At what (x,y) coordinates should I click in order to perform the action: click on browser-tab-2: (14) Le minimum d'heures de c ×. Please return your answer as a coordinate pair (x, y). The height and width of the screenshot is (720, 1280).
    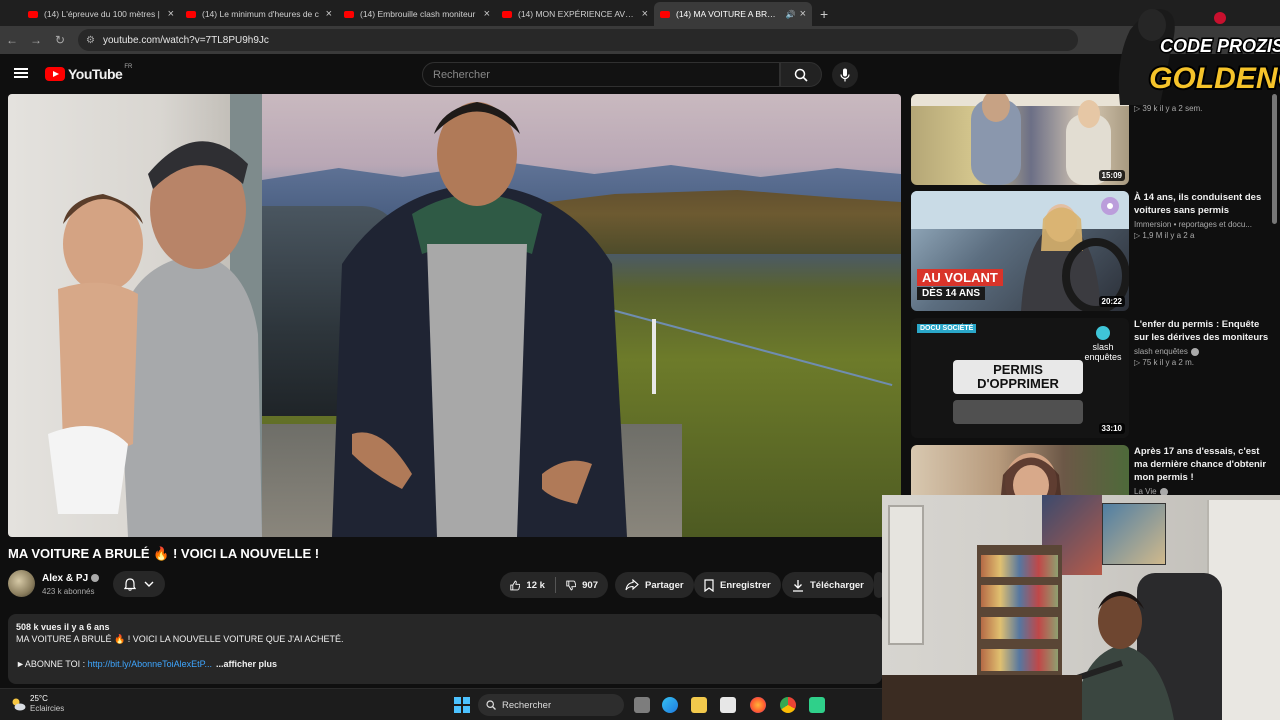
    Looking at the image, I should click on (259, 14).